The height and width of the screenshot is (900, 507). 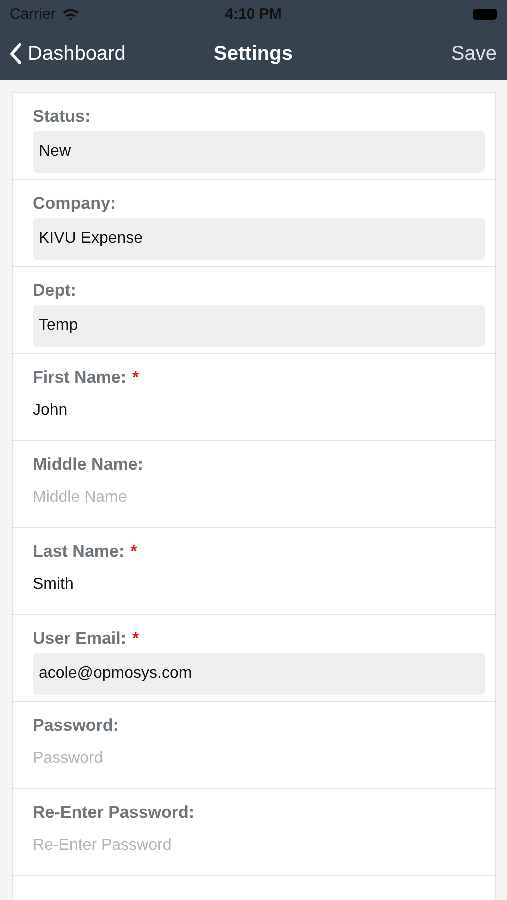 I want to click on field-label: Middle Name:, so click(x=88, y=465).